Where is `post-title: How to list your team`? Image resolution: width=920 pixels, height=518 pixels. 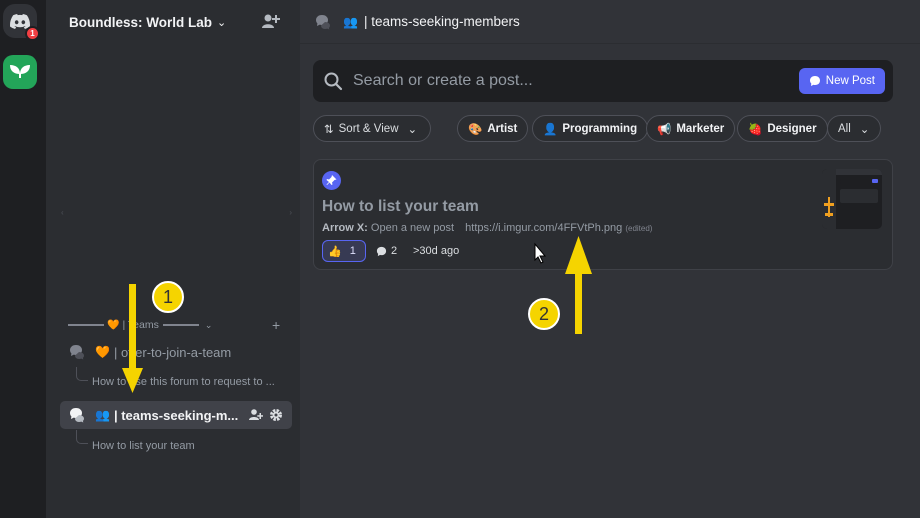 post-title: How to list your team is located at coordinates (400, 206).